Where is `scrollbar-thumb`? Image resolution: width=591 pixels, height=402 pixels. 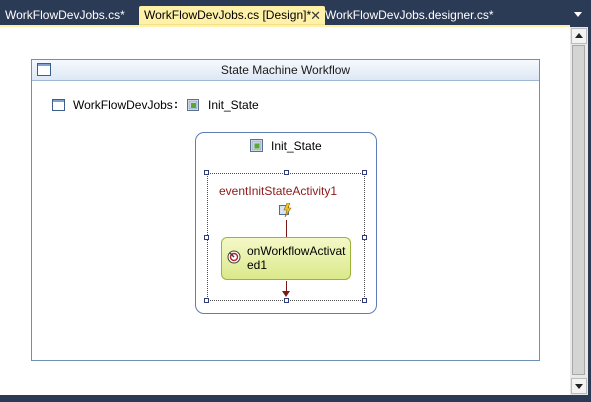
scrollbar-thumb is located at coordinates (578, 210).